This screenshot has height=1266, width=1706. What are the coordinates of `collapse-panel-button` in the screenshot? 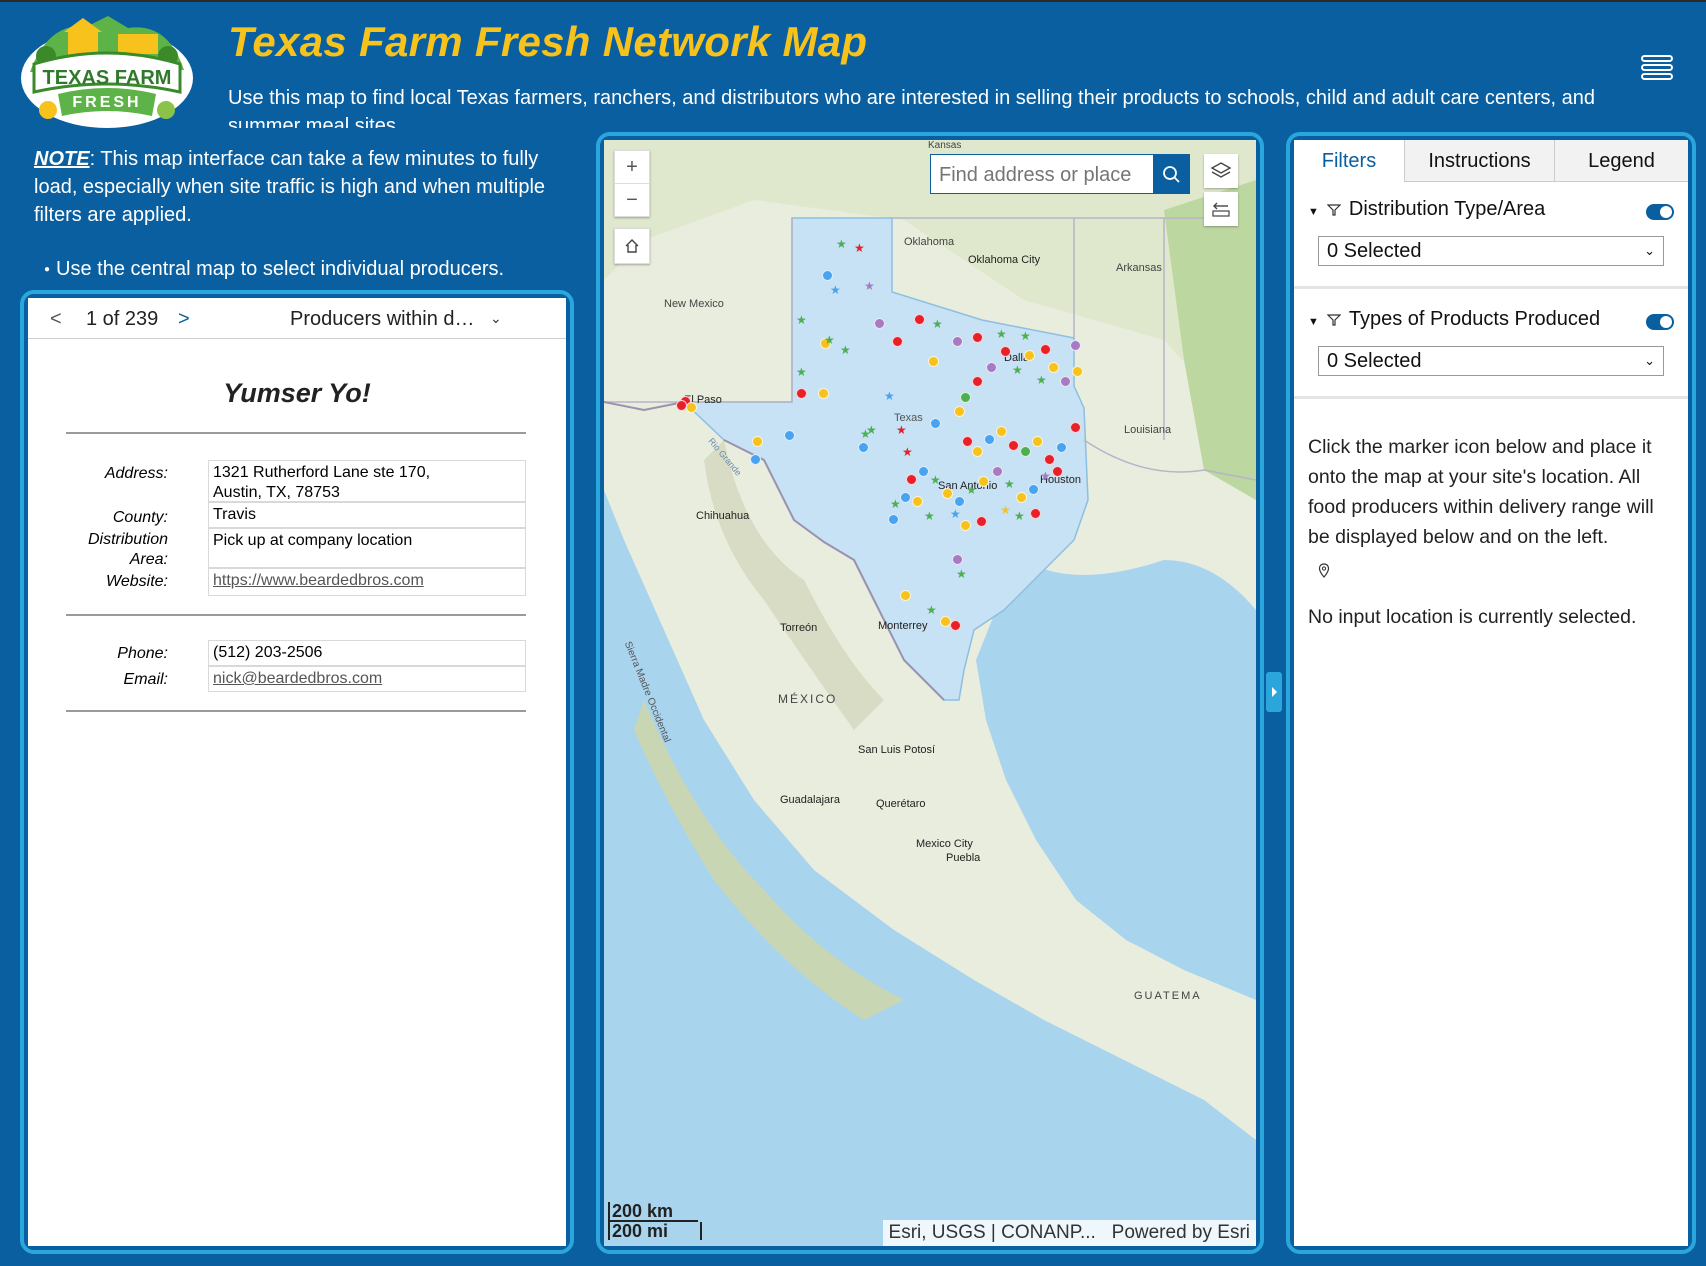 It's located at (1274, 692).